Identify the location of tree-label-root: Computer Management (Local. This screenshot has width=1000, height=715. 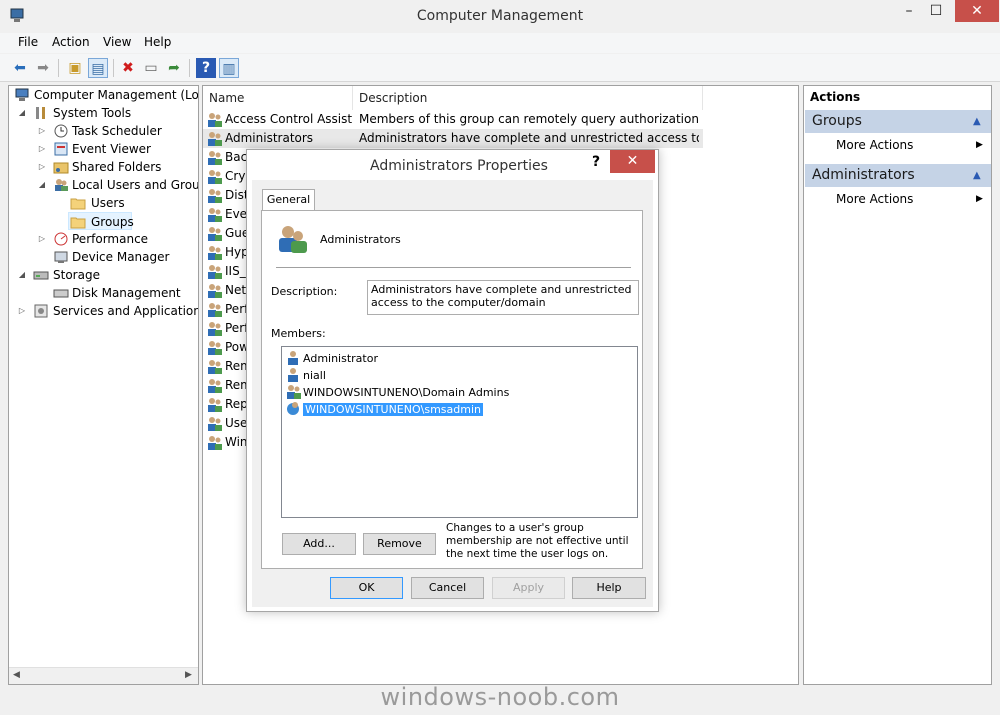
(116, 95).